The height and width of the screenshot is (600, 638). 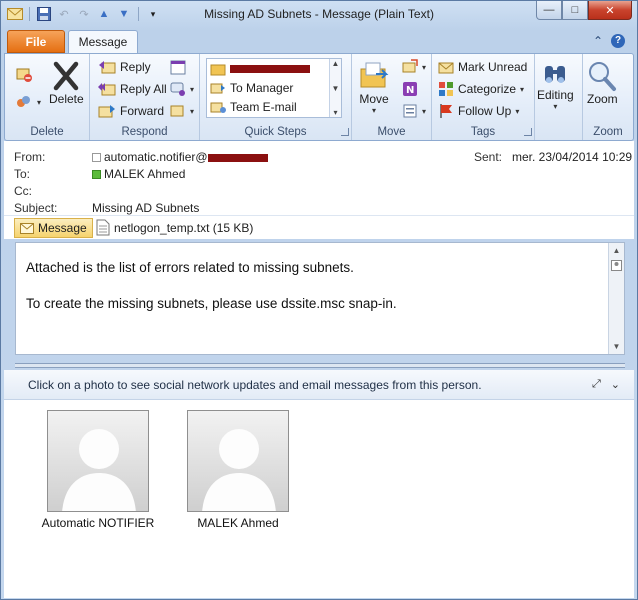 What do you see at coordinates (238, 523) in the screenshot?
I see `person-name: MALEK Ahmed` at bounding box center [238, 523].